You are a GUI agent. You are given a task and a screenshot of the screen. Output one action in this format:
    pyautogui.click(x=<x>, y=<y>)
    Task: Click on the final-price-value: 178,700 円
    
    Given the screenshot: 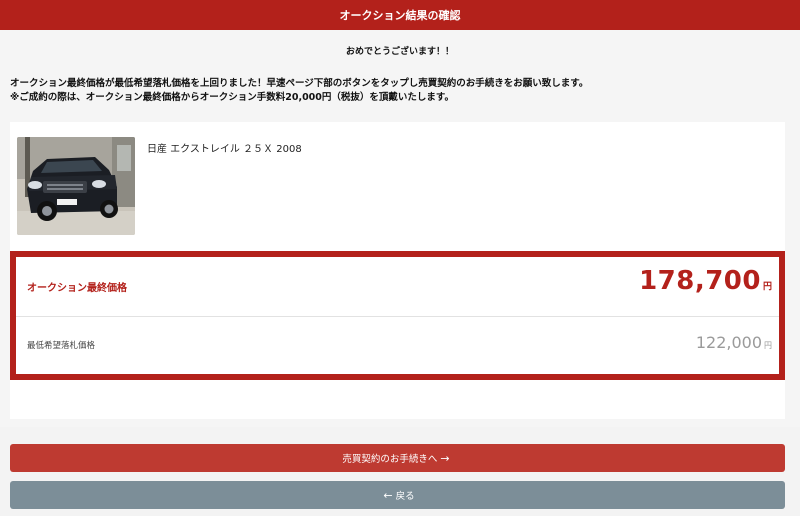 What is the action you would take?
    pyautogui.click(x=705, y=281)
    